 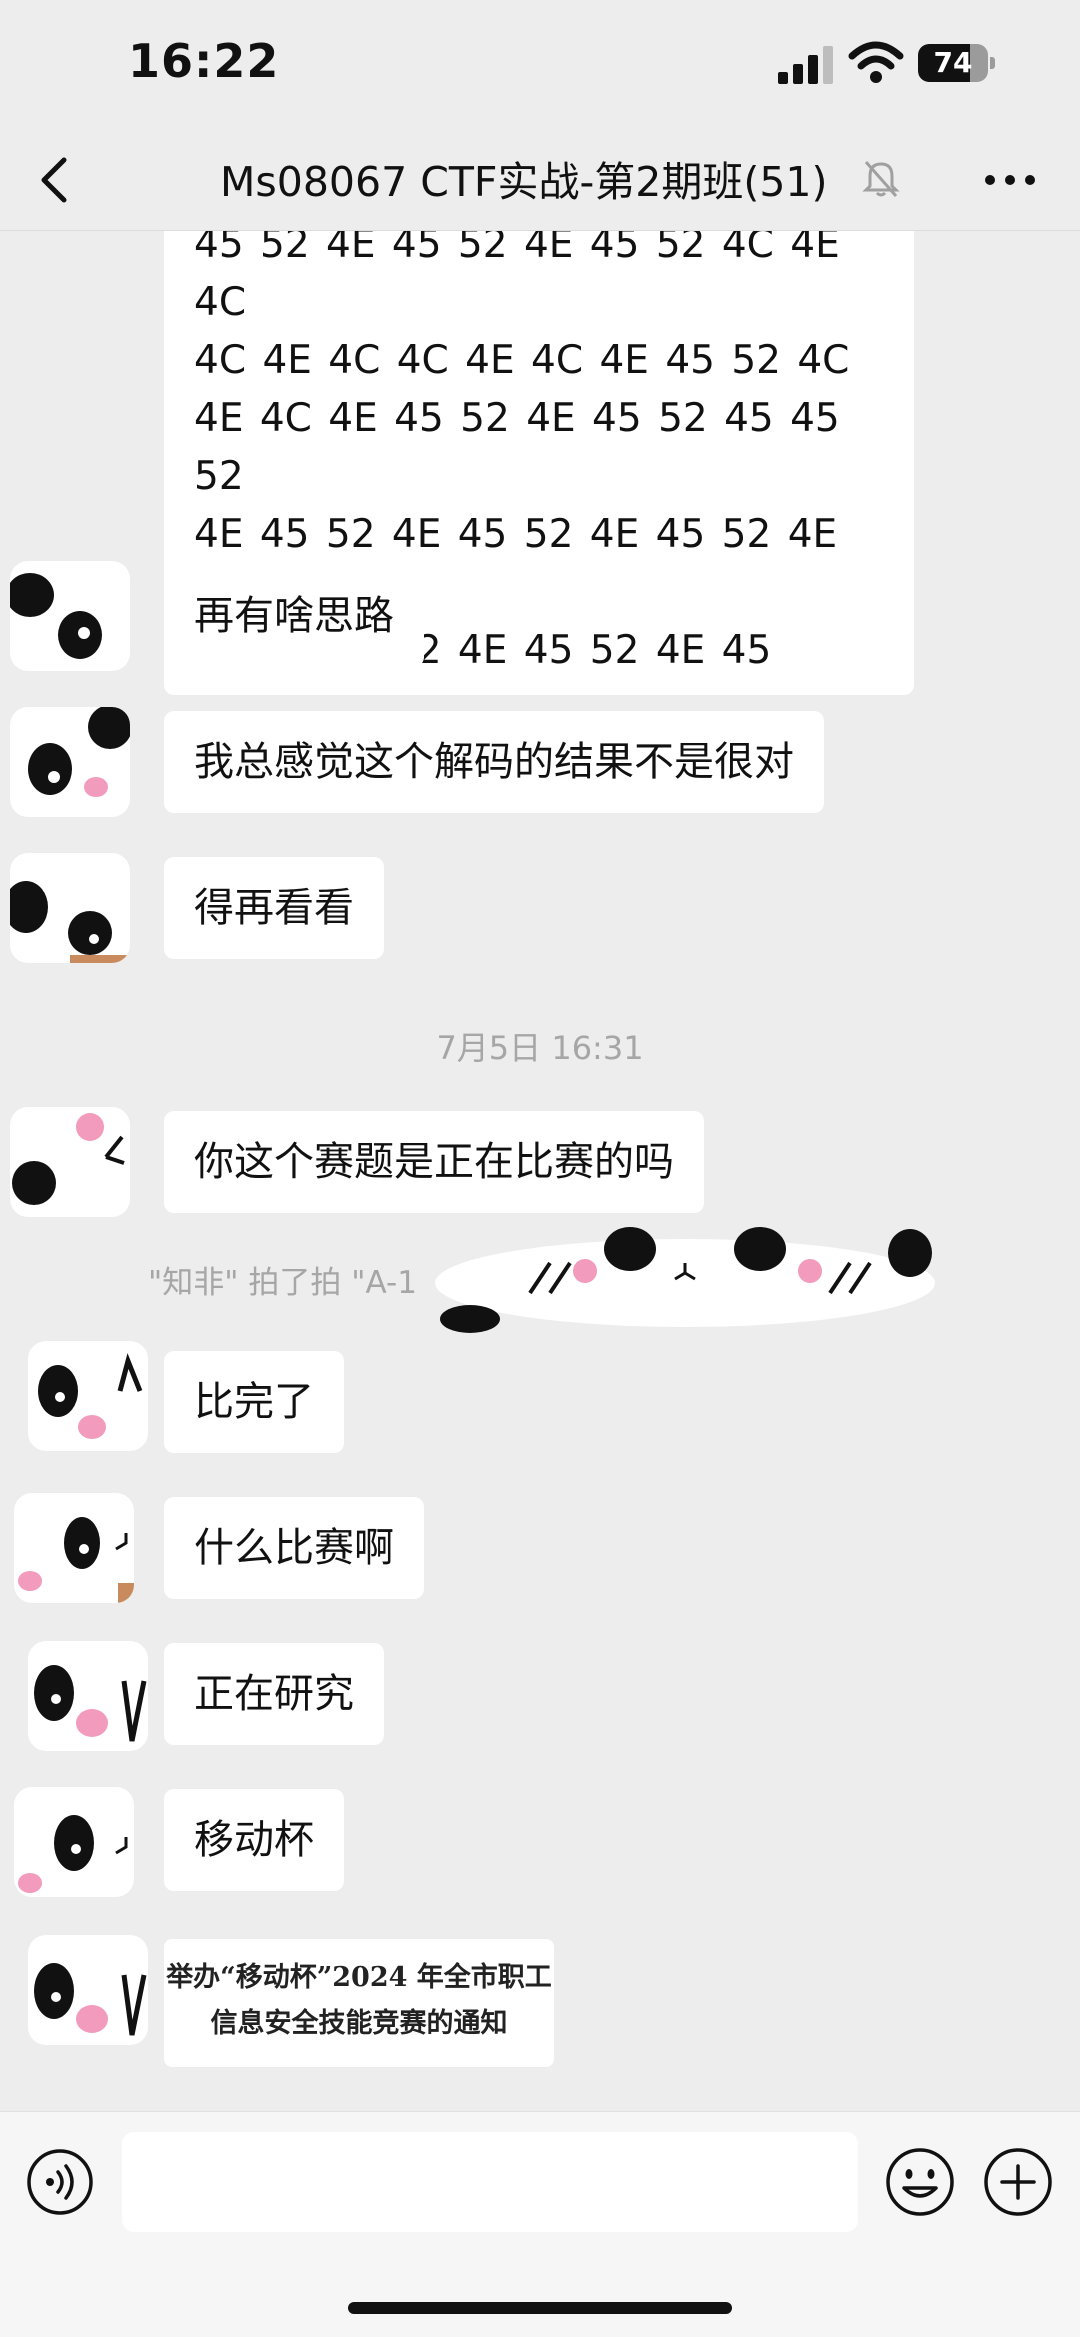 What do you see at coordinates (490, 2182) in the screenshot?
I see `message-input` at bounding box center [490, 2182].